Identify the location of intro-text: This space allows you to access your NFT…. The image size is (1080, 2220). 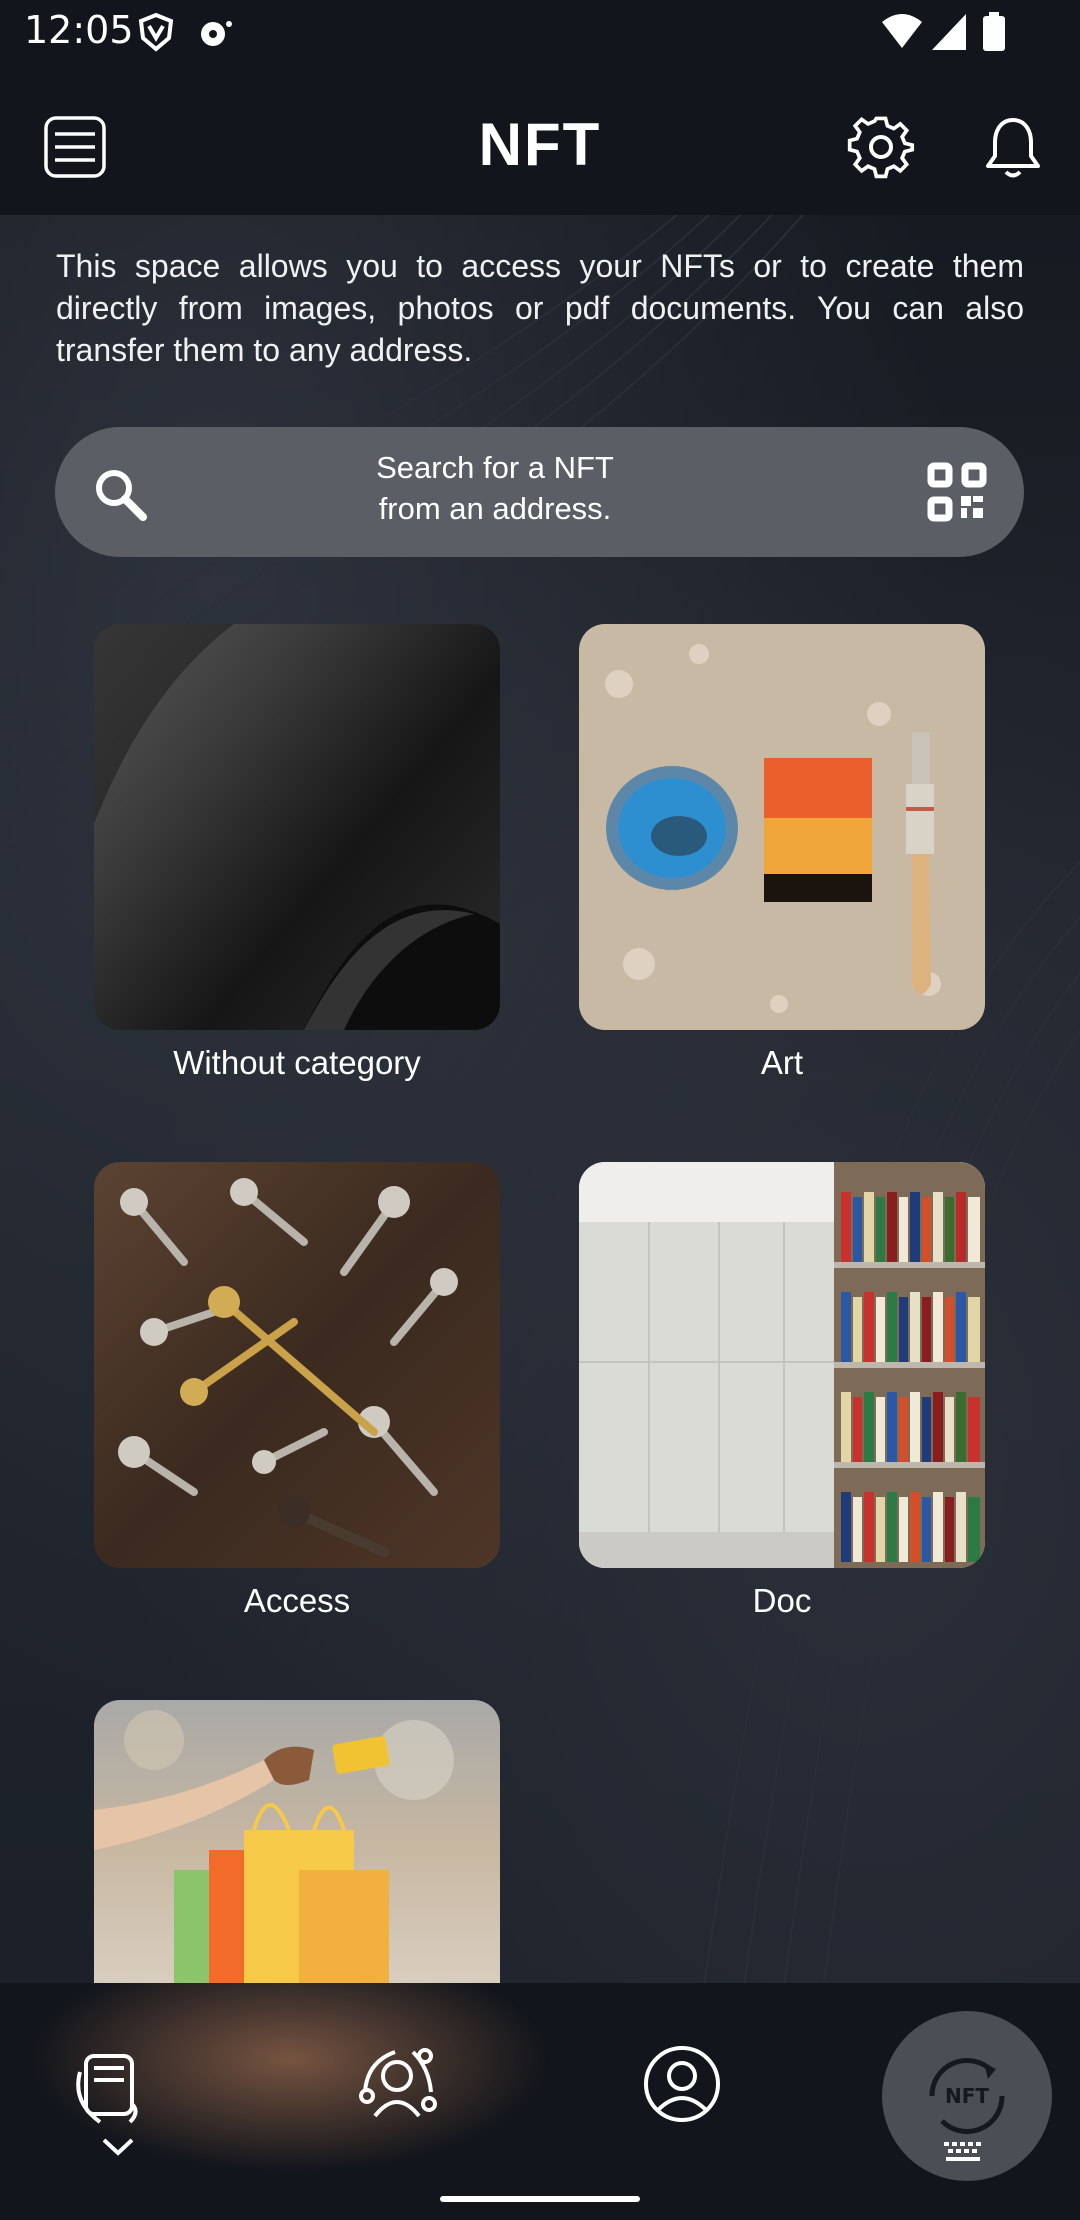
(540, 308).